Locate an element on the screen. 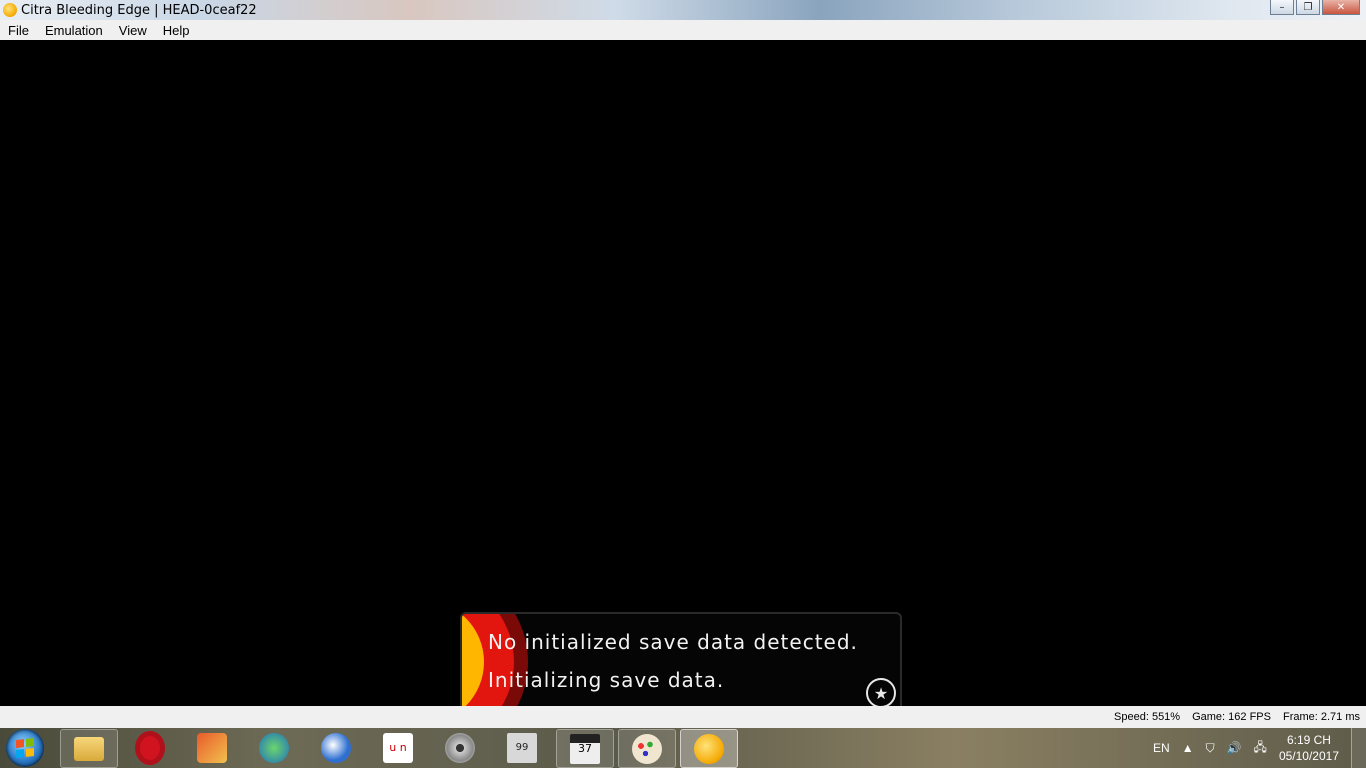 Image resolution: width=1366 pixels, height=768 pixels. network-icon: 🖧 is located at coordinates (1260, 748).